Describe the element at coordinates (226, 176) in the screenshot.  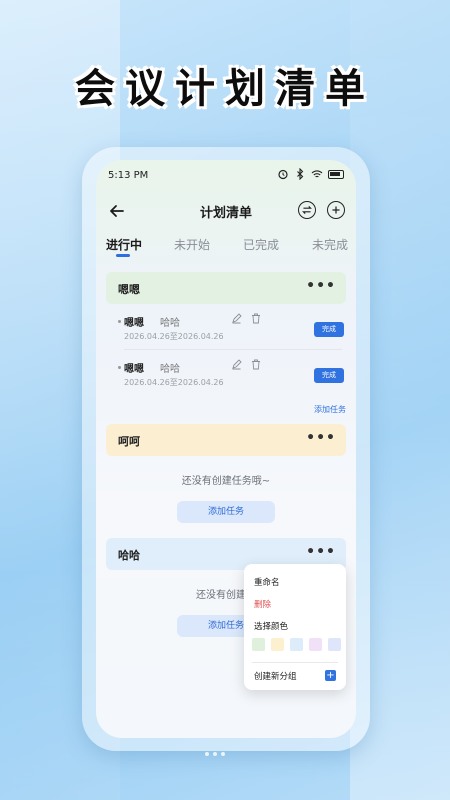
I see `status-bar: 5:13 PM` at that location.